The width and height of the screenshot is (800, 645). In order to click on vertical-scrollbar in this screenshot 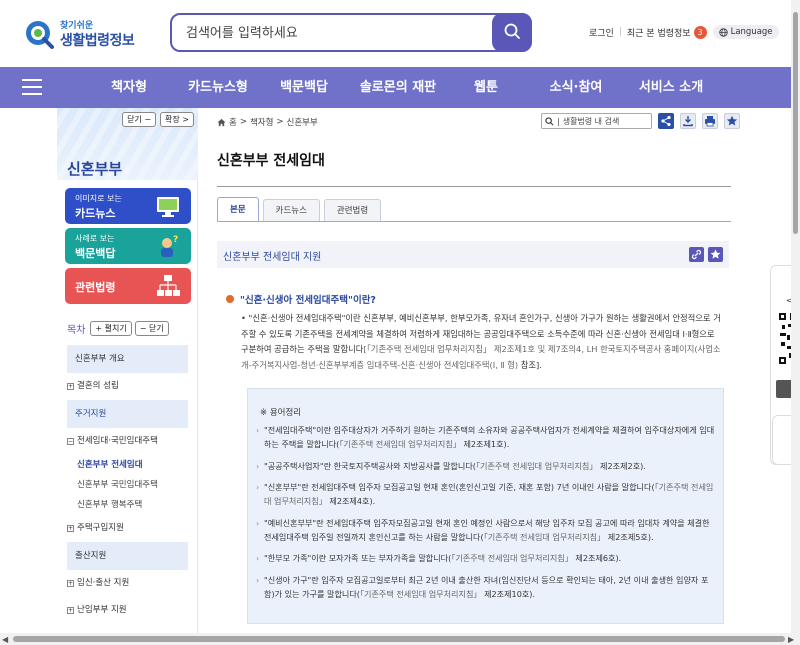, I will do `click(795, 316)`.